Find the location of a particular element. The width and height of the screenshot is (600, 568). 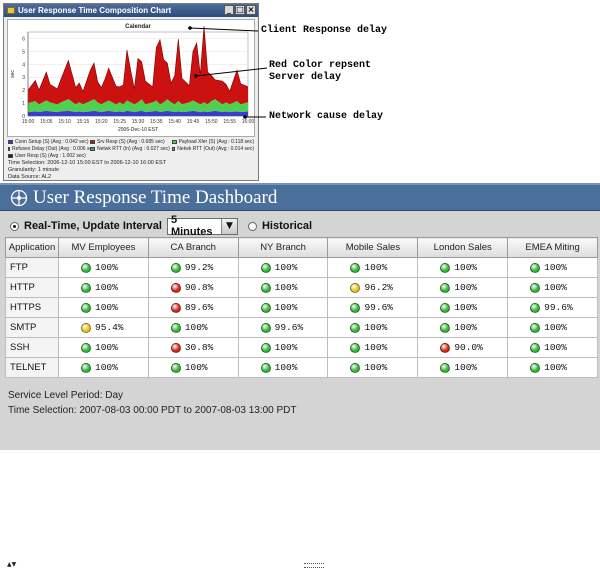

minimize-button: _ is located at coordinates (229, 10).